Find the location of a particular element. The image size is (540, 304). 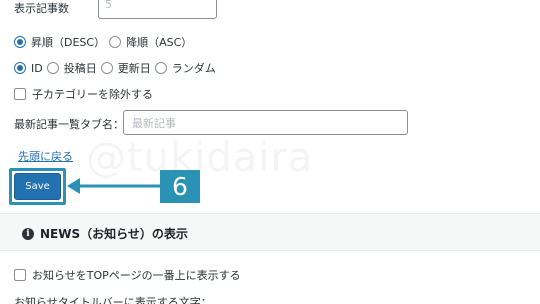

back-to-top-link: 先頭に戻る is located at coordinates (45, 156).